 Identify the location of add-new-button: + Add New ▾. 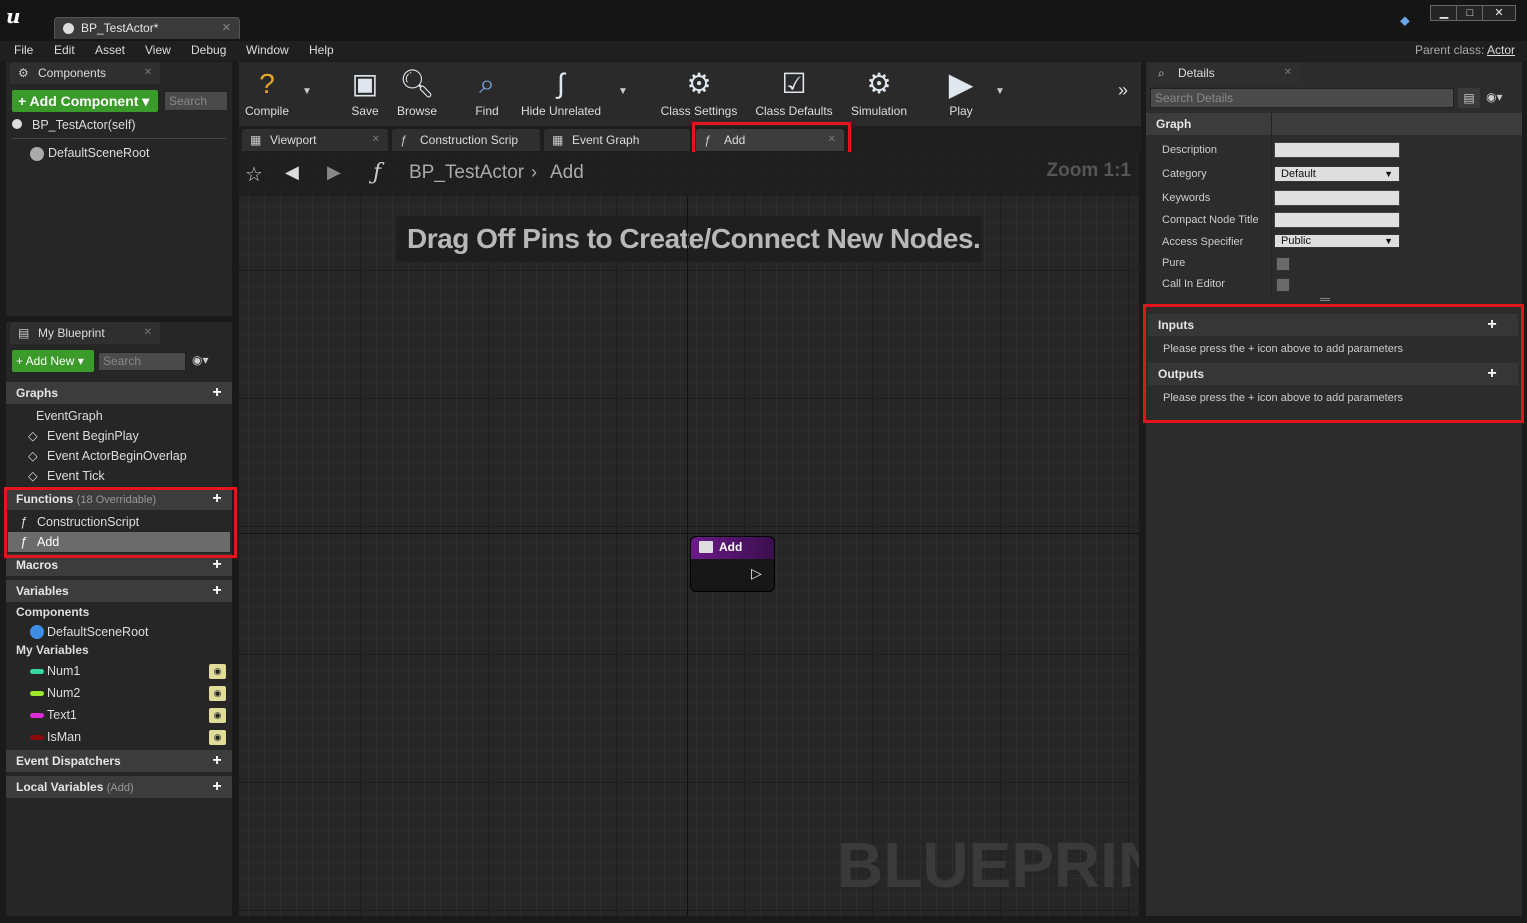
(53, 361).